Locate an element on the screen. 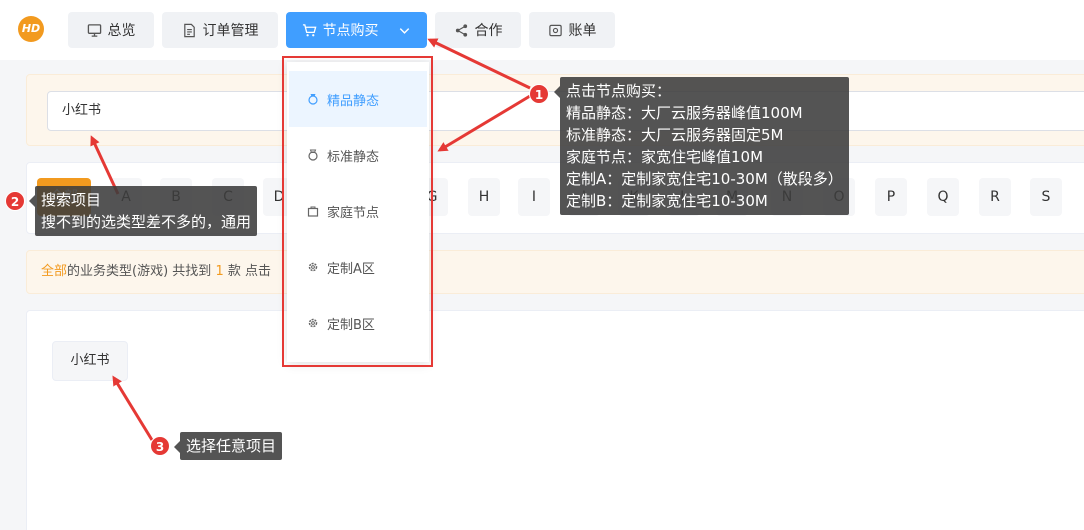  nav-bills-button: 账单 is located at coordinates (572, 30).